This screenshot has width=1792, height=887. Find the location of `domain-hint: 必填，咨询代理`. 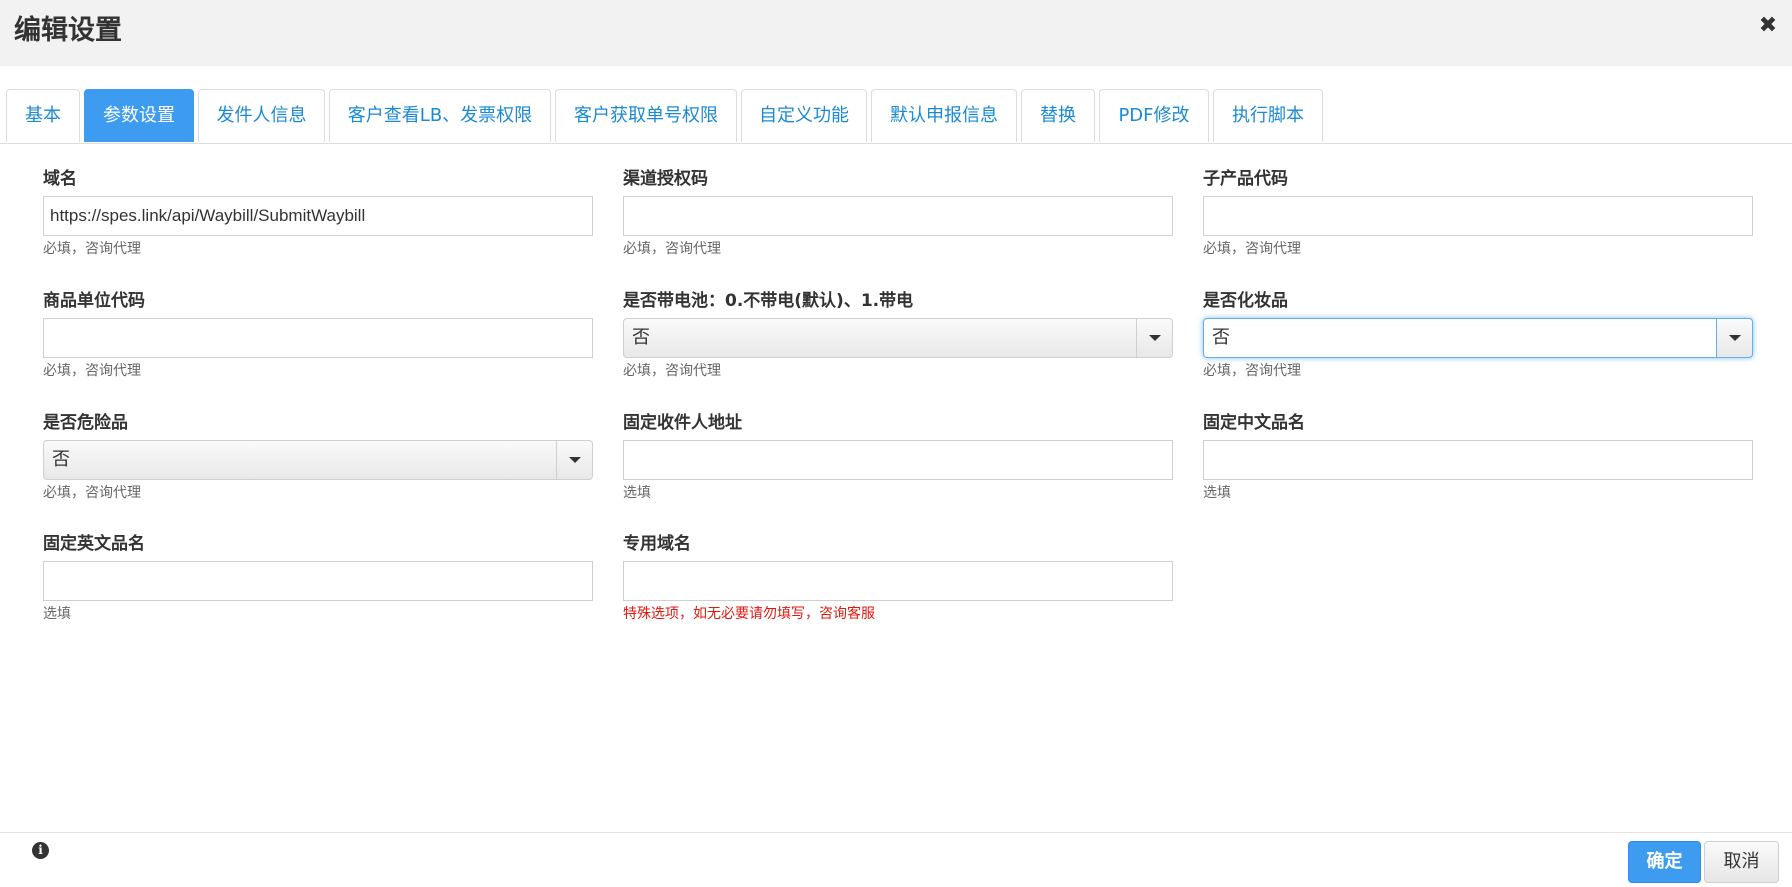

domain-hint: 必填，咨询代理 is located at coordinates (92, 249).